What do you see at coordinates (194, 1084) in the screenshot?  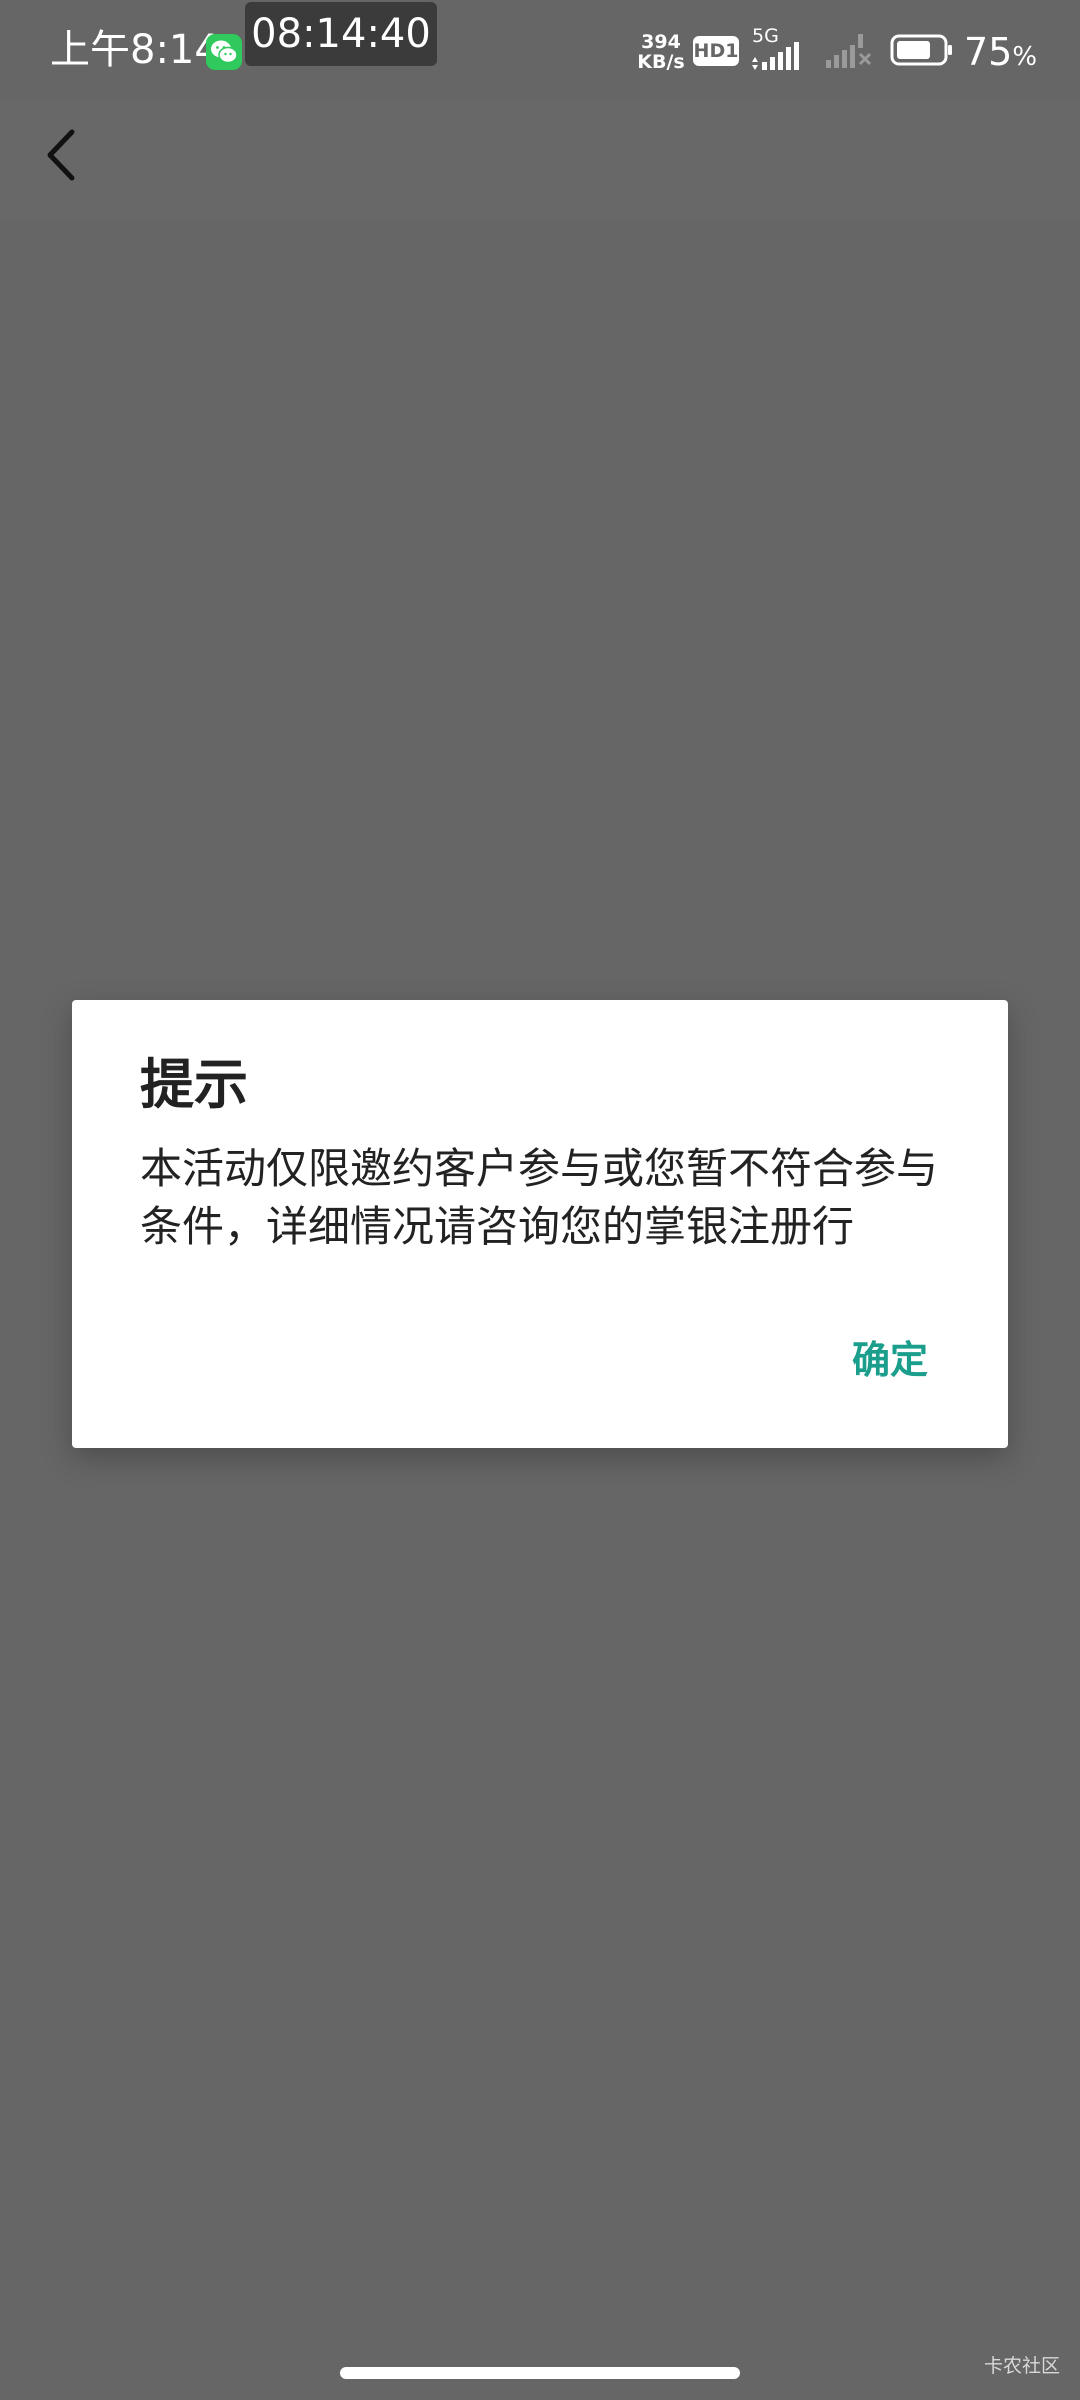 I see `dialog-title: 提示` at bounding box center [194, 1084].